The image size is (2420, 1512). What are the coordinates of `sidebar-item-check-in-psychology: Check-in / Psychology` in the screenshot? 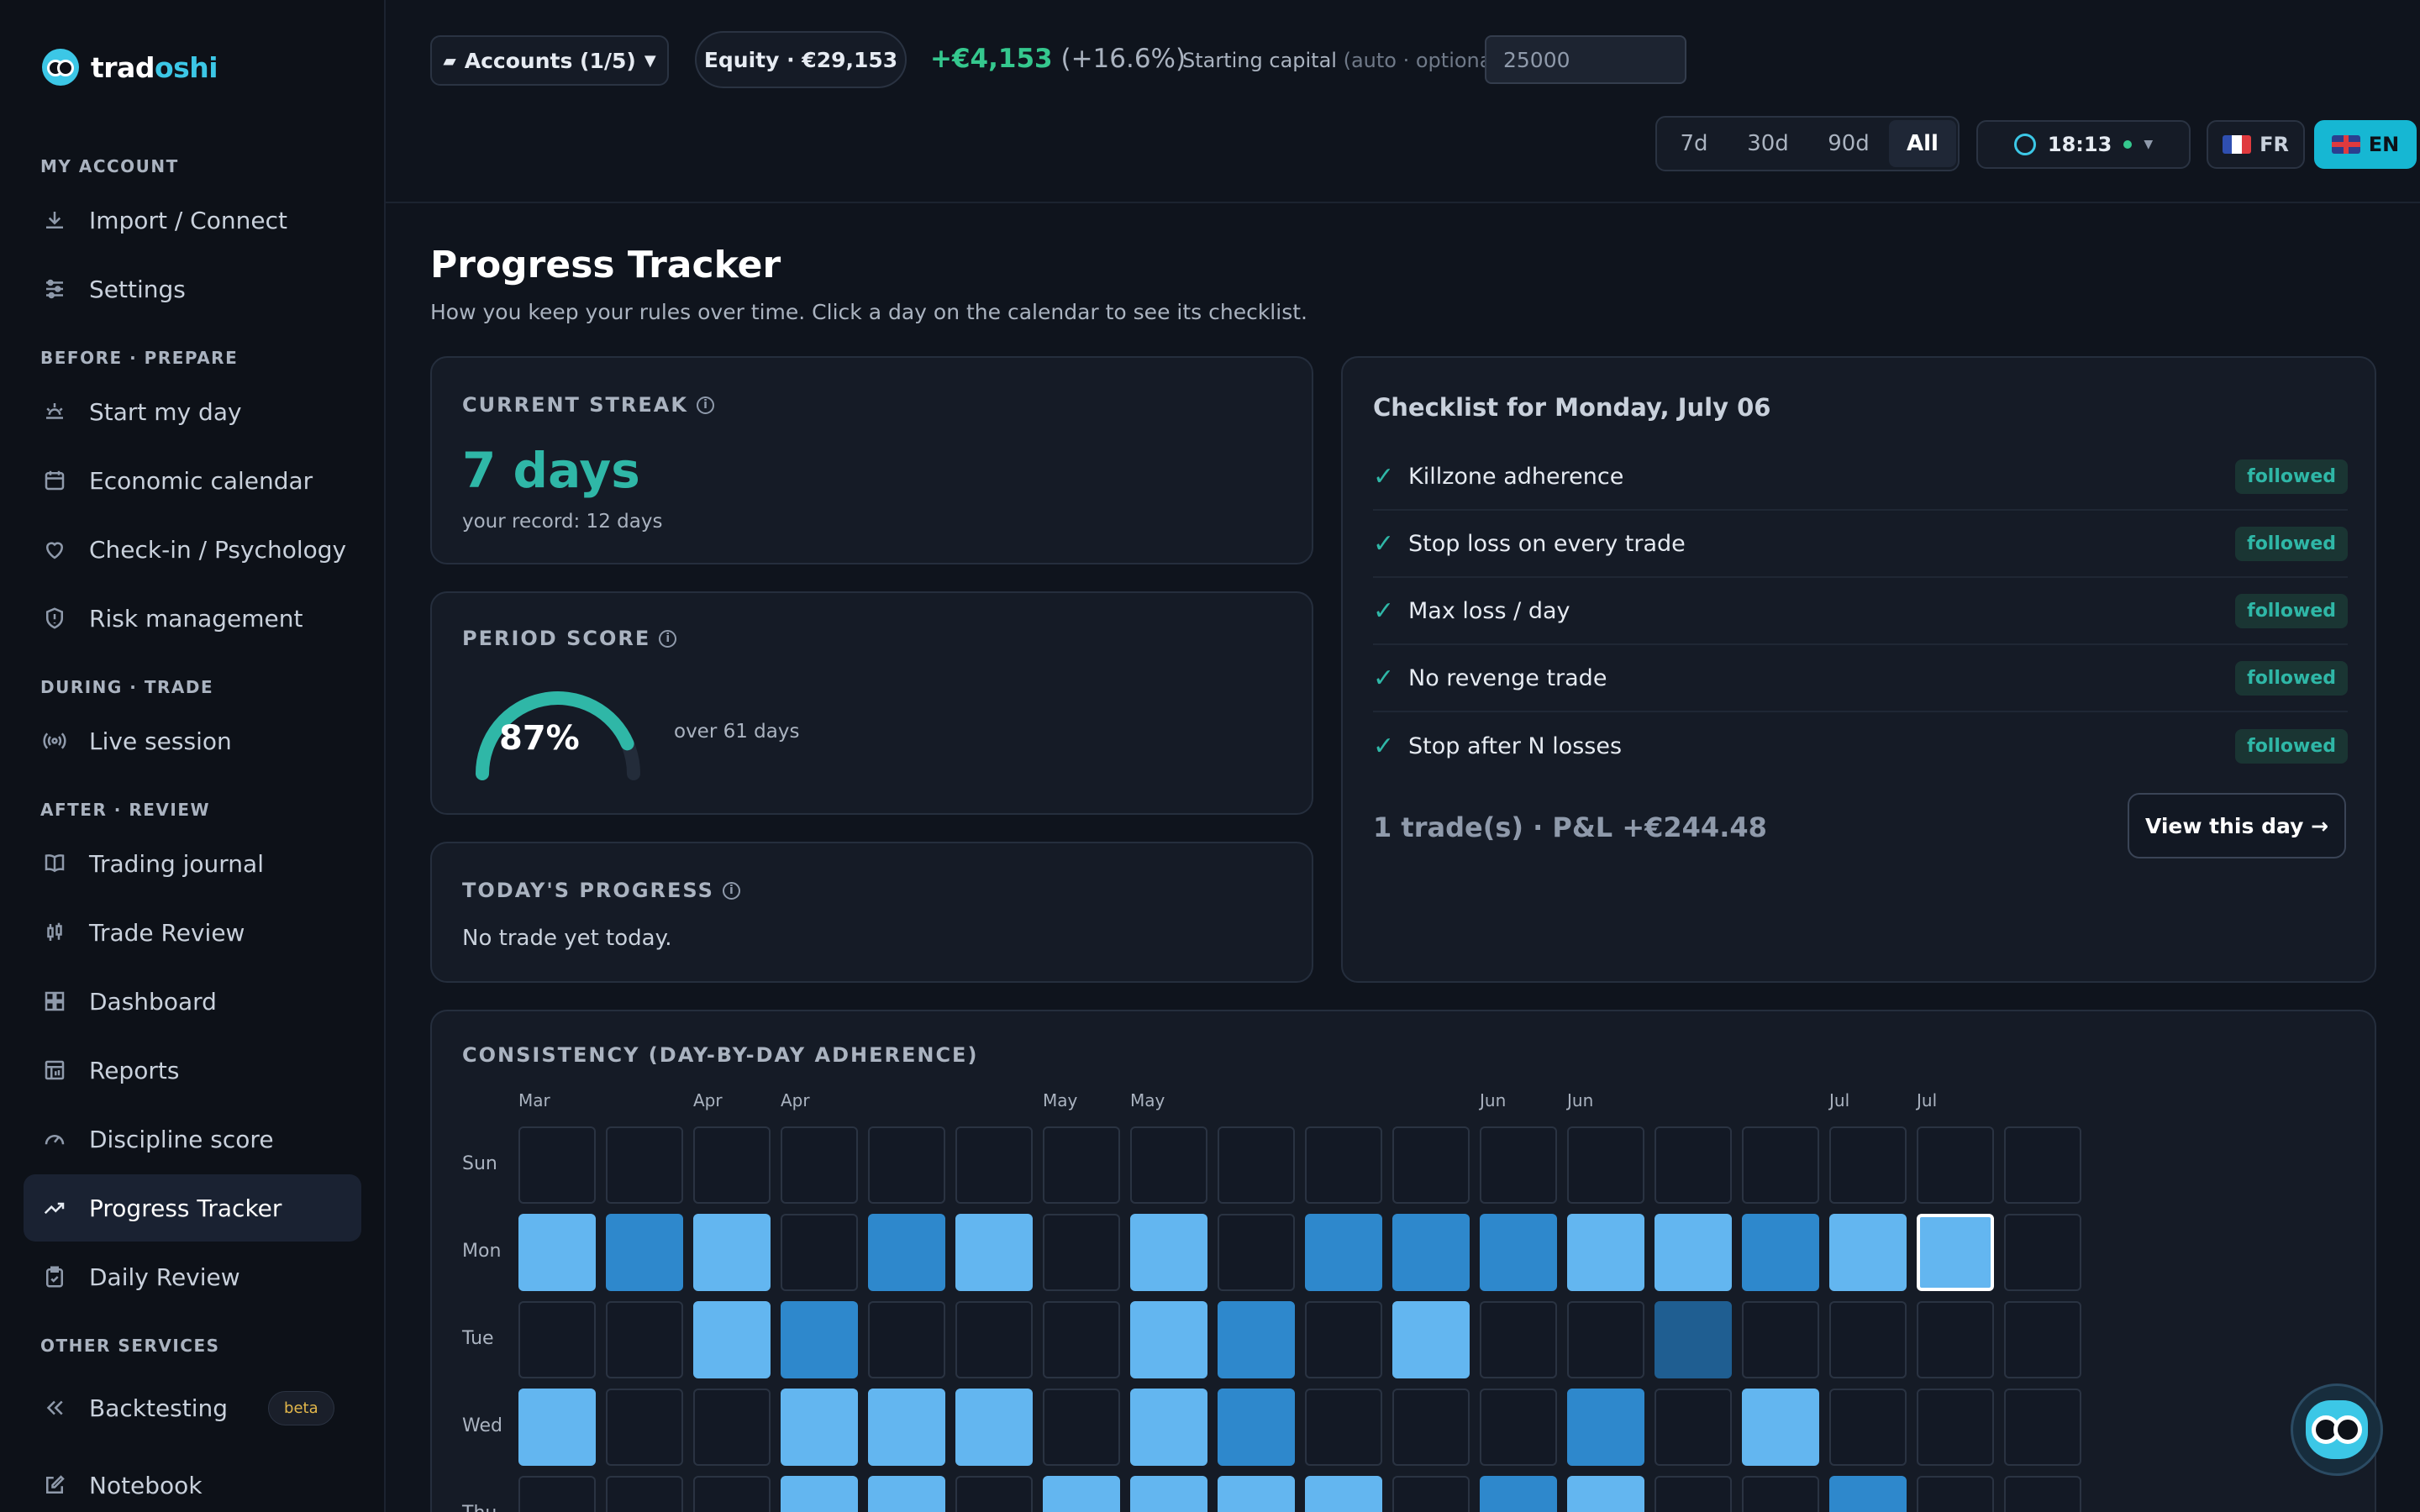 It's located at (192, 549).